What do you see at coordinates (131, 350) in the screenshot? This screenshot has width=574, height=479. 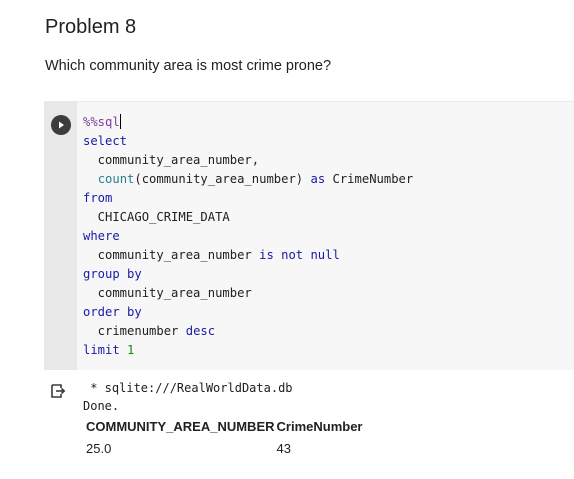 I see `code-token: 1` at bounding box center [131, 350].